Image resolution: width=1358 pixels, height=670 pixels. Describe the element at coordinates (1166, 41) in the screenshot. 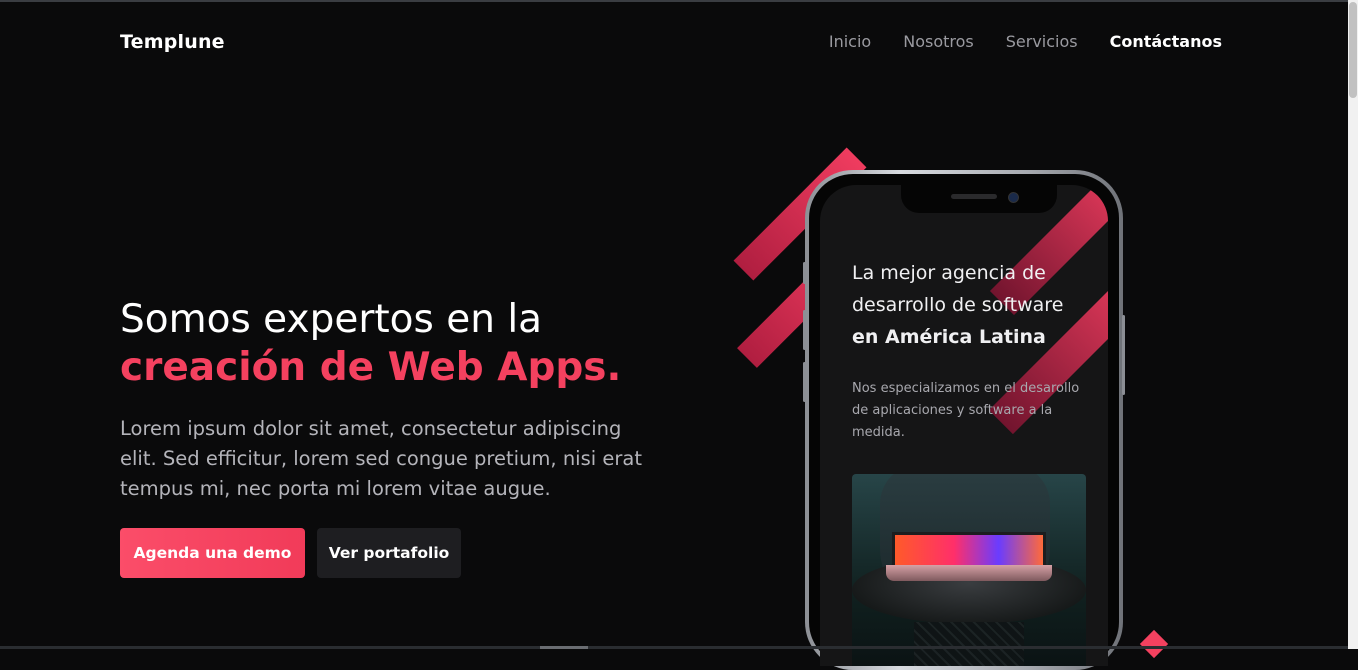

I see `nav-contactanos: Contáctanos` at that location.